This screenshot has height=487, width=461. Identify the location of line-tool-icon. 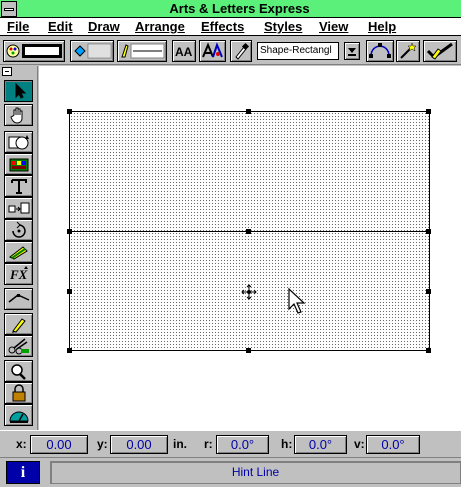
(19, 298).